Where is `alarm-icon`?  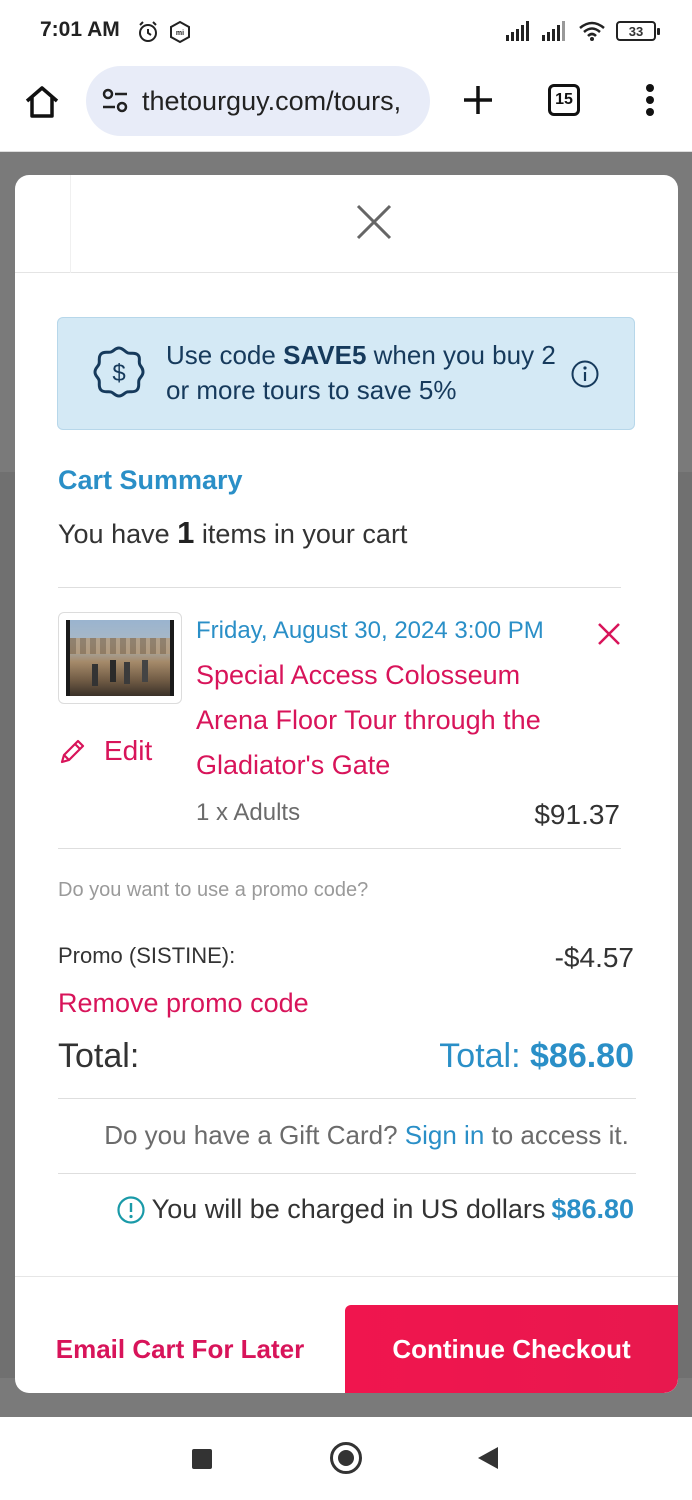 alarm-icon is located at coordinates (148, 31).